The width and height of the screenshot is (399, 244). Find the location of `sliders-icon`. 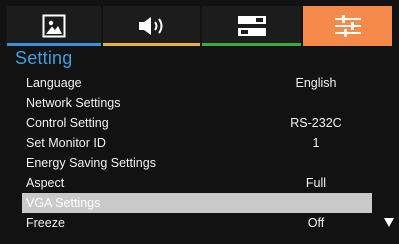

sliders-icon is located at coordinates (347, 26).